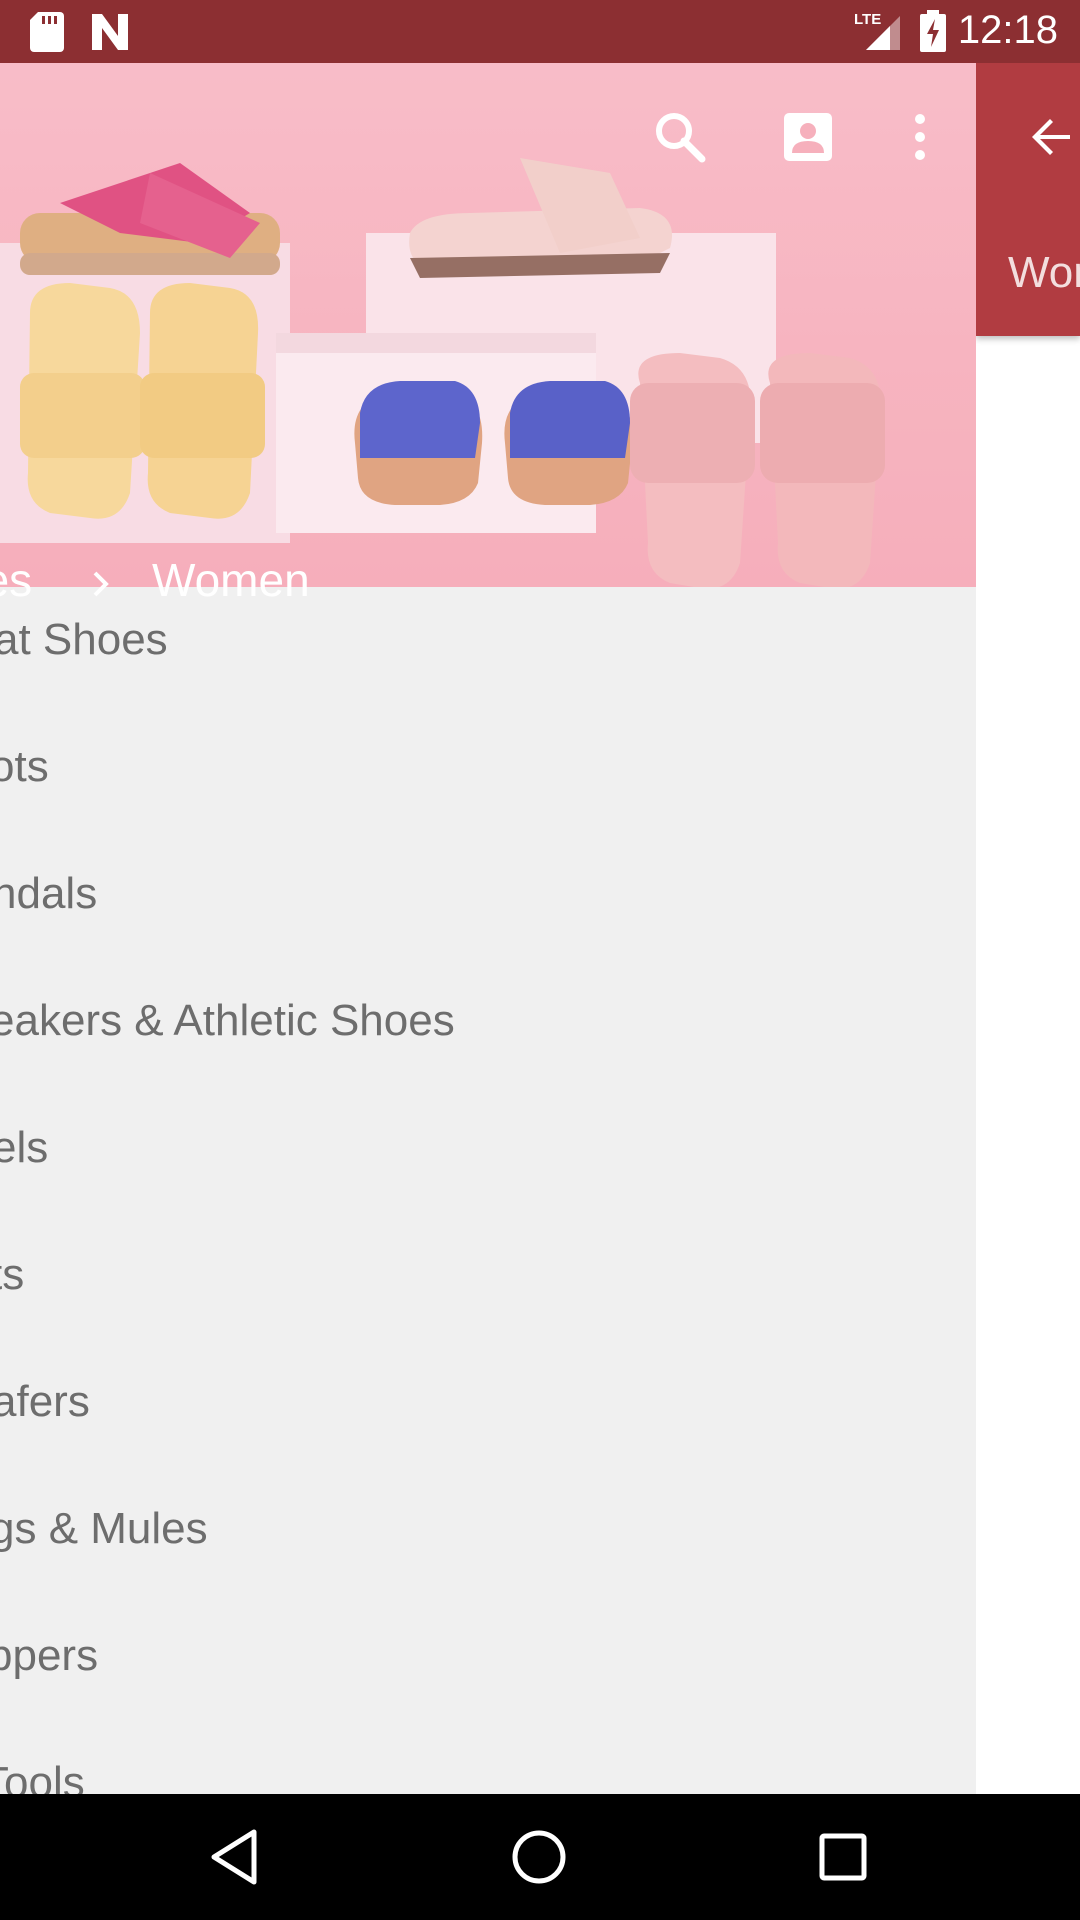 The image size is (1080, 1920). What do you see at coordinates (540, 31) in the screenshot?
I see `status-bar: LTE 12:18` at bounding box center [540, 31].